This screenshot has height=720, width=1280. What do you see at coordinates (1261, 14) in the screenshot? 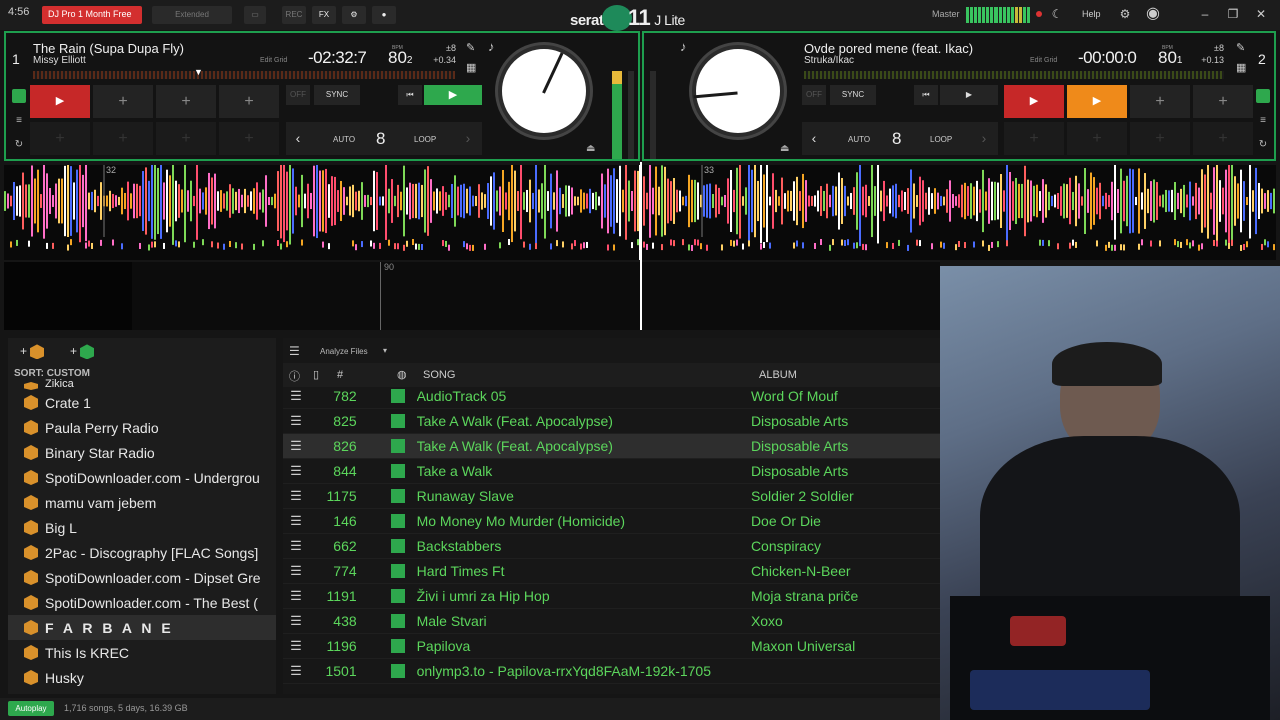
I see `close-icon: ✕` at bounding box center [1261, 14].